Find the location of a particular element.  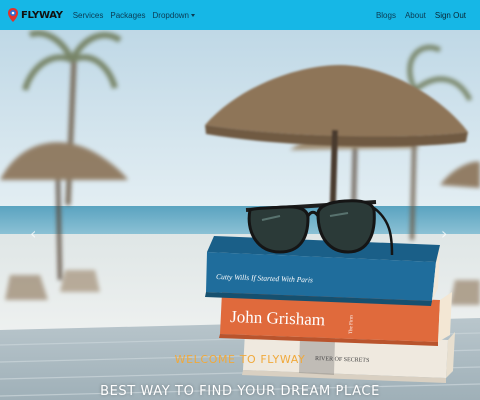

middle-book-side-title: The Firm is located at coordinates (352, 324).